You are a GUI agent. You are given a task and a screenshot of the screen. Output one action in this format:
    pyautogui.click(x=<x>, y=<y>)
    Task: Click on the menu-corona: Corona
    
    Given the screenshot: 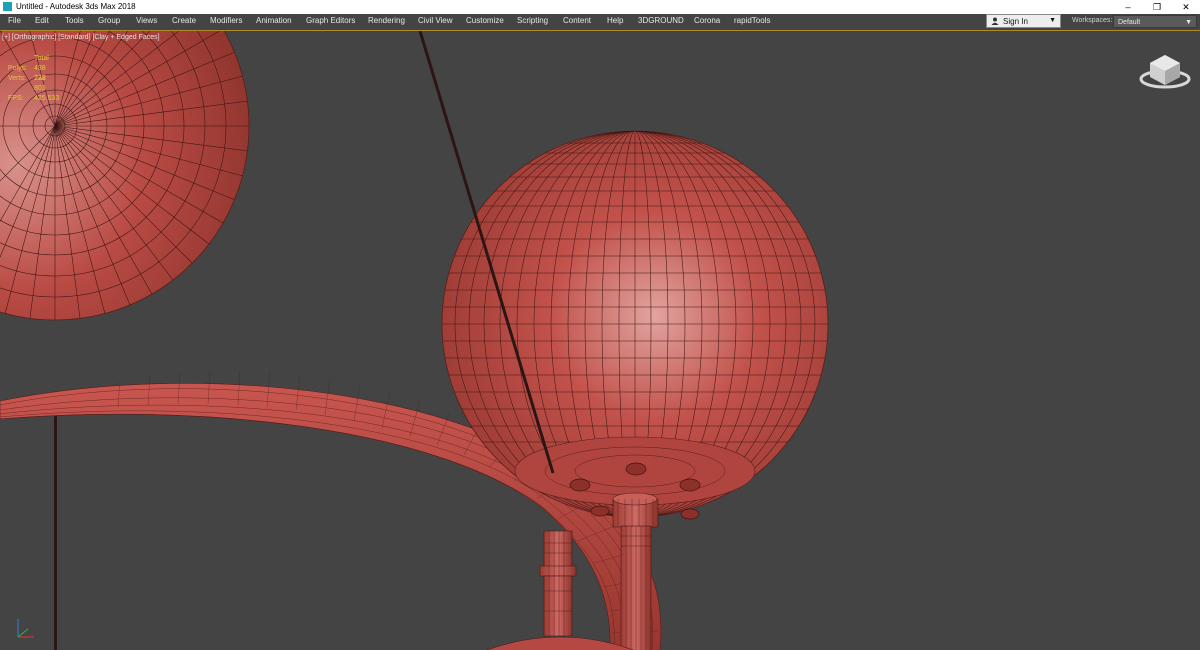 What is the action you would take?
    pyautogui.click(x=707, y=20)
    